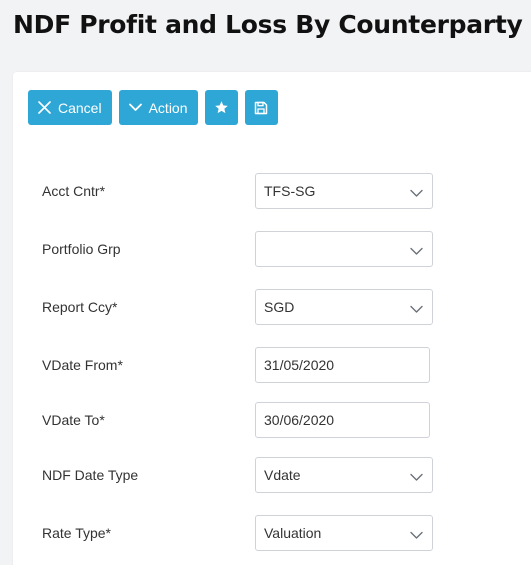 The height and width of the screenshot is (565, 531). I want to click on action-button: Action, so click(158, 107).